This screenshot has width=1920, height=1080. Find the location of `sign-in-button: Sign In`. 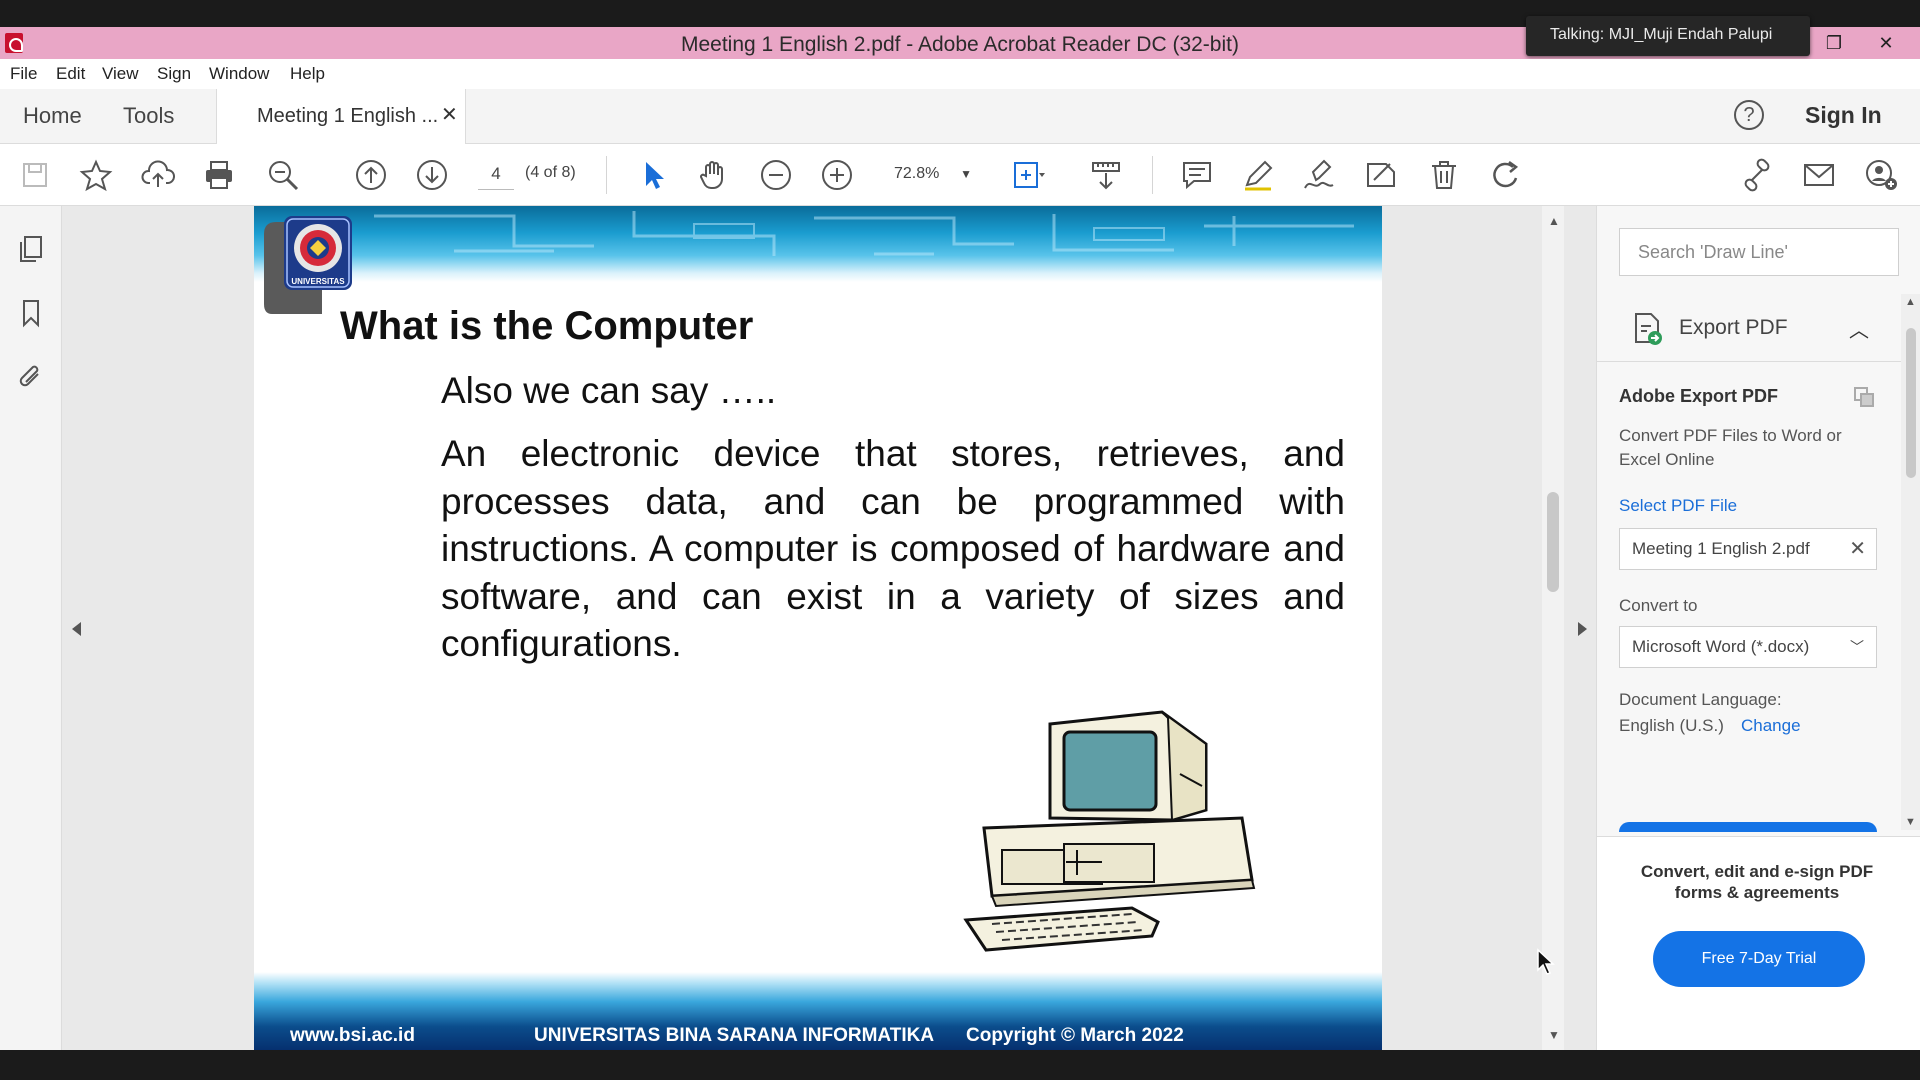

sign-in-button: Sign In is located at coordinates (1843, 115).